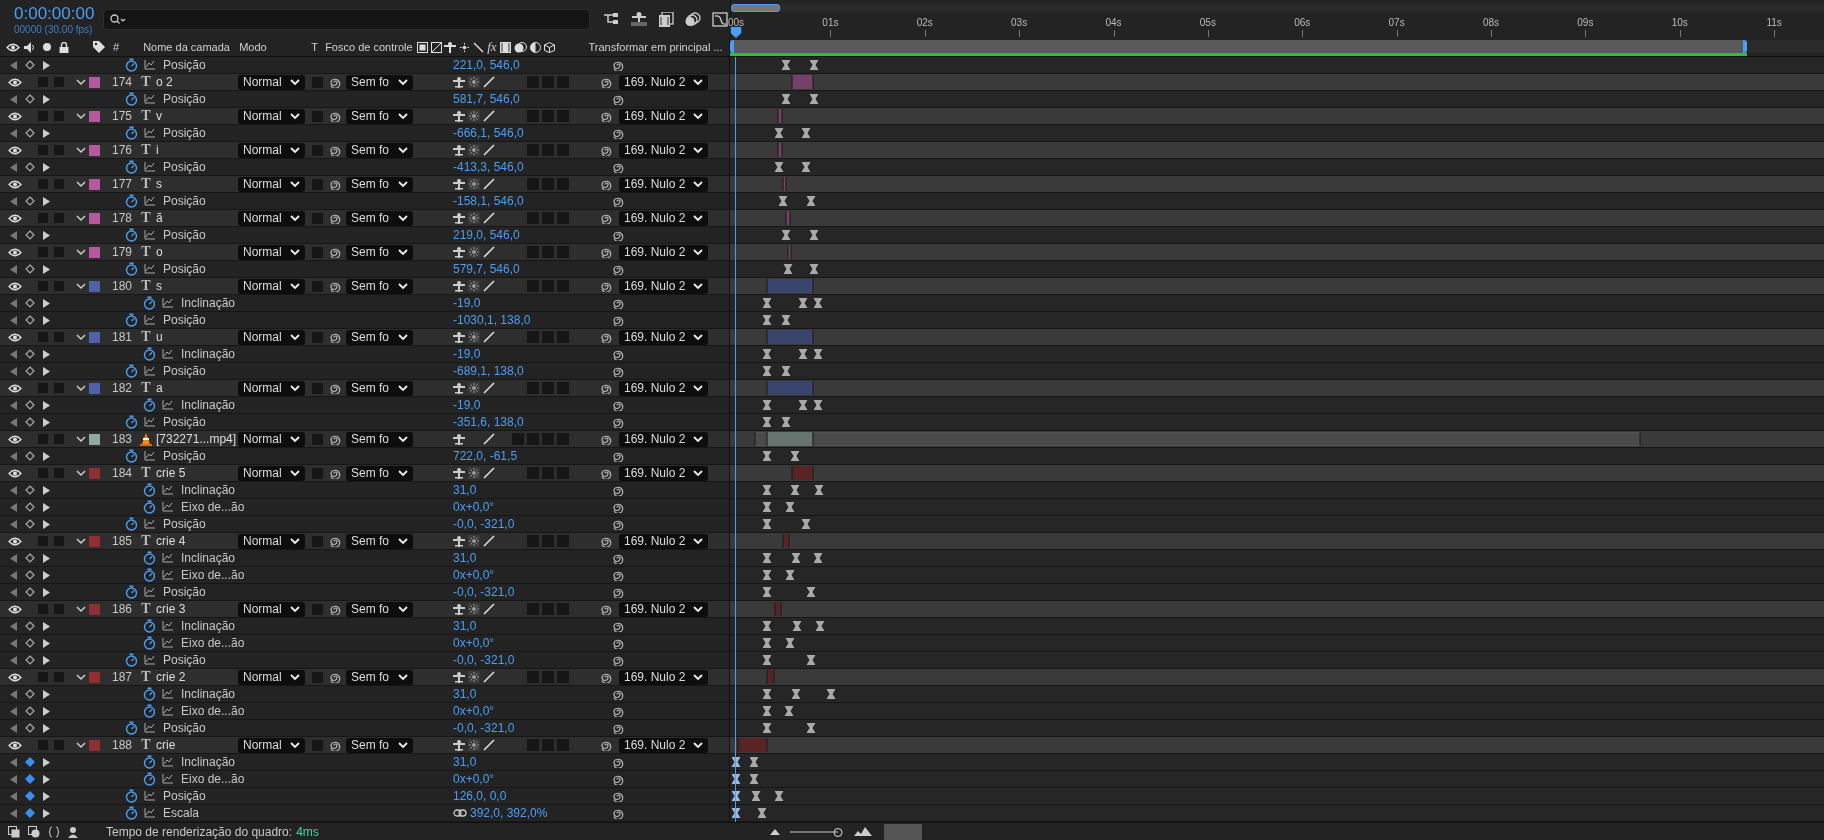 This screenshot has height=840, width=1824. What do you see at coordinates (467, 405) in the screenshot?
I see `property-value: -19,0` at bounding box center [467, 405].